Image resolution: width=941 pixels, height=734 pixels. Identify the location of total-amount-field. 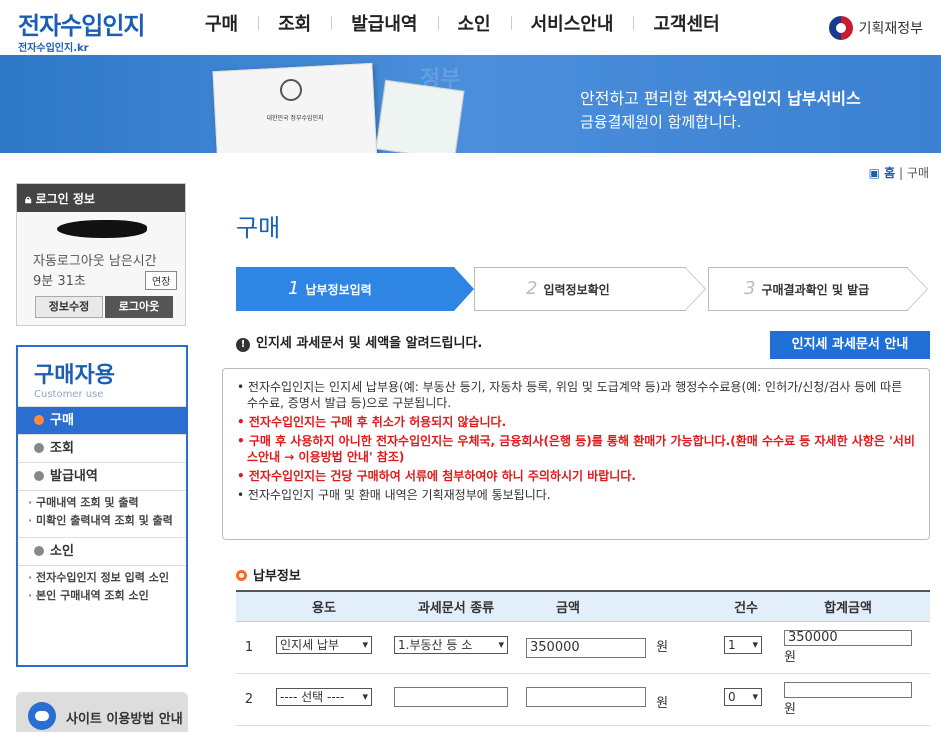
(848, 689).